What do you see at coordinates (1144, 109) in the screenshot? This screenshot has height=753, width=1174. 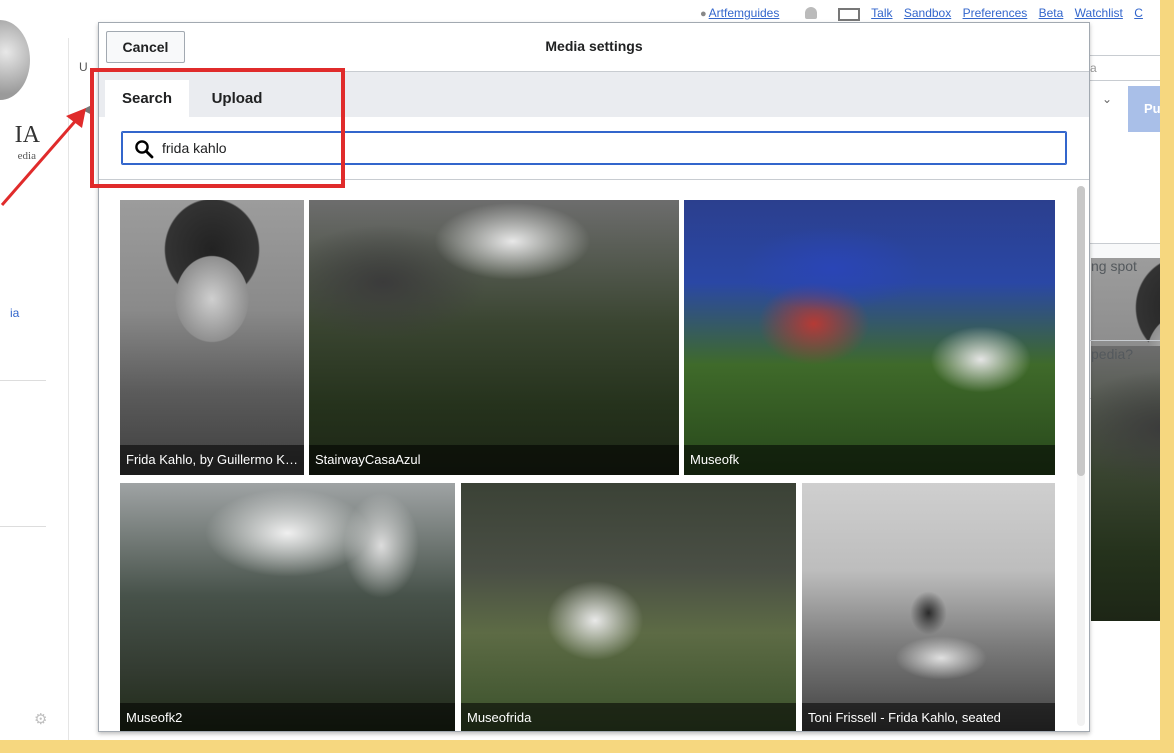 I see `publish-button: Pub` at bounding box center [1144, 109].